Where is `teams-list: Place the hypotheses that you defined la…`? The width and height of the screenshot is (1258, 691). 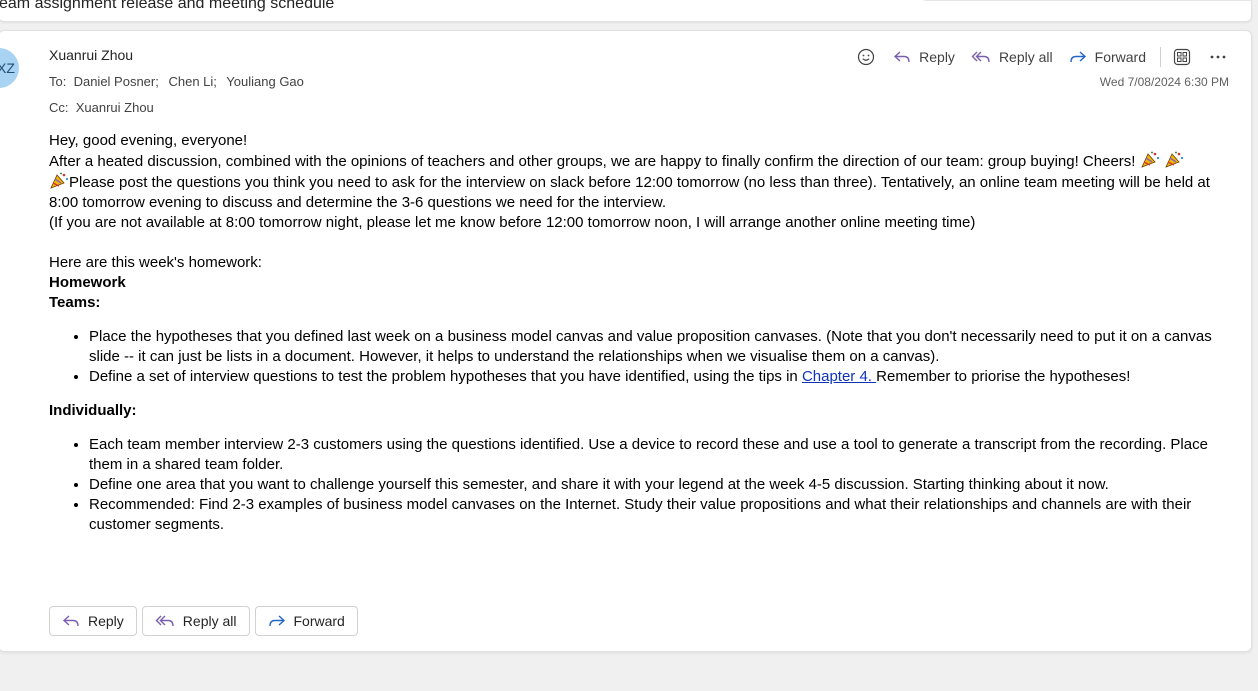 teams-list: Place the hypotheses that you defined la… is located at coordinates (639, 357).